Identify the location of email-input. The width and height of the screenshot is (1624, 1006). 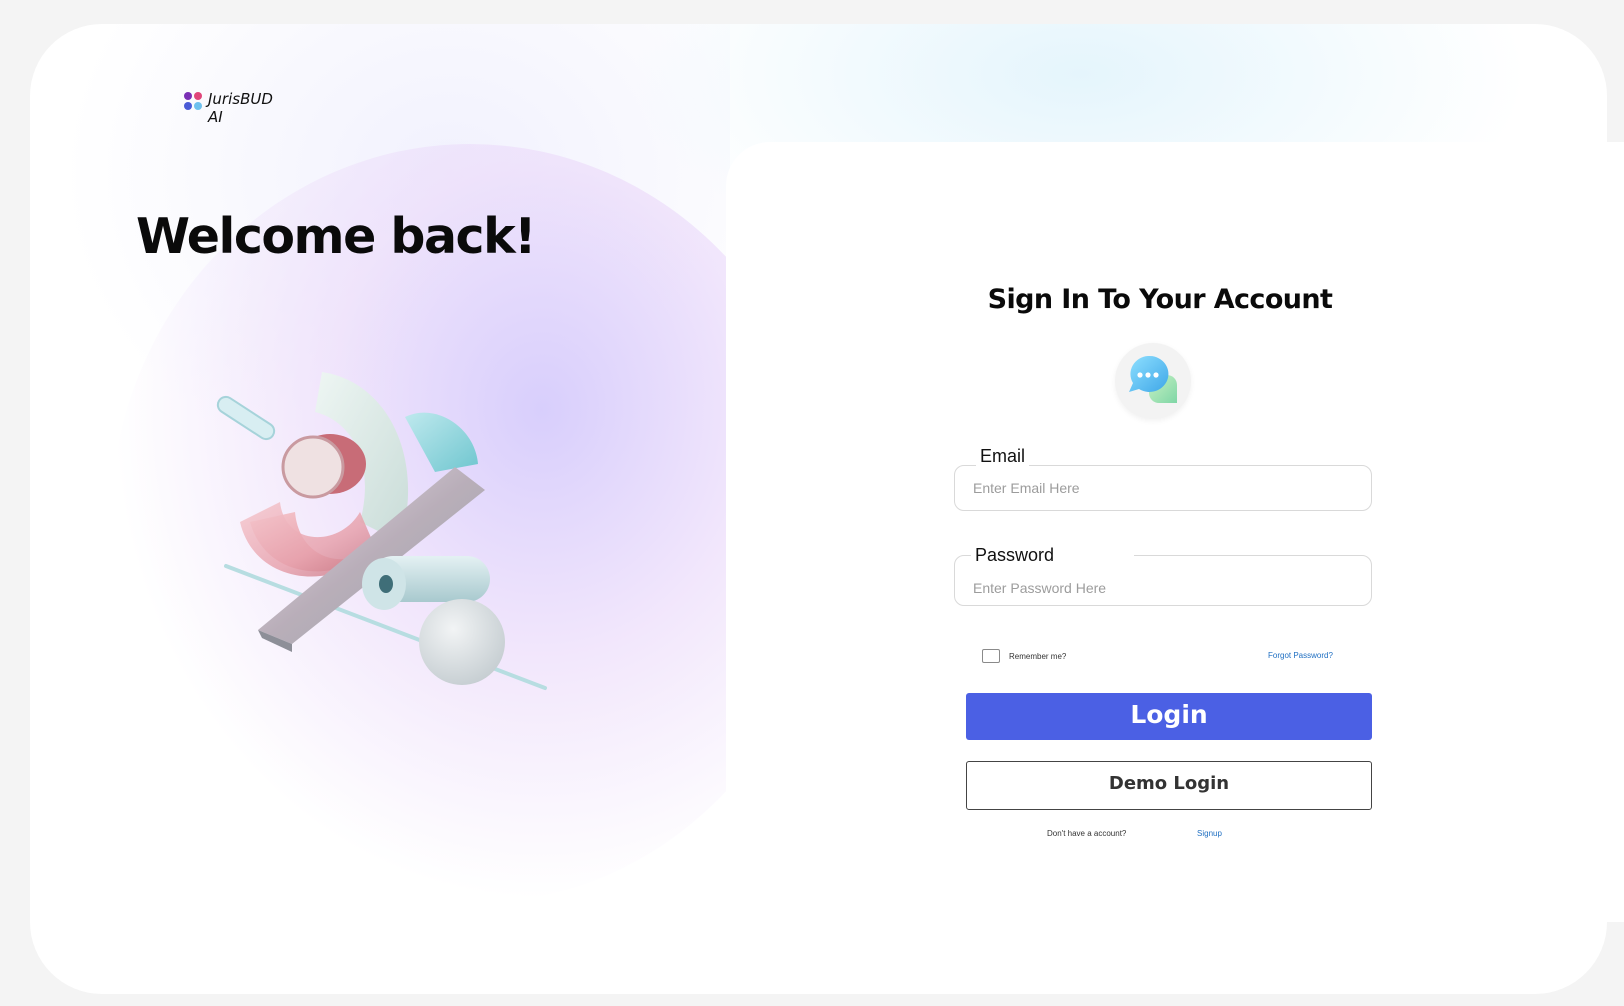
(1163, 488).